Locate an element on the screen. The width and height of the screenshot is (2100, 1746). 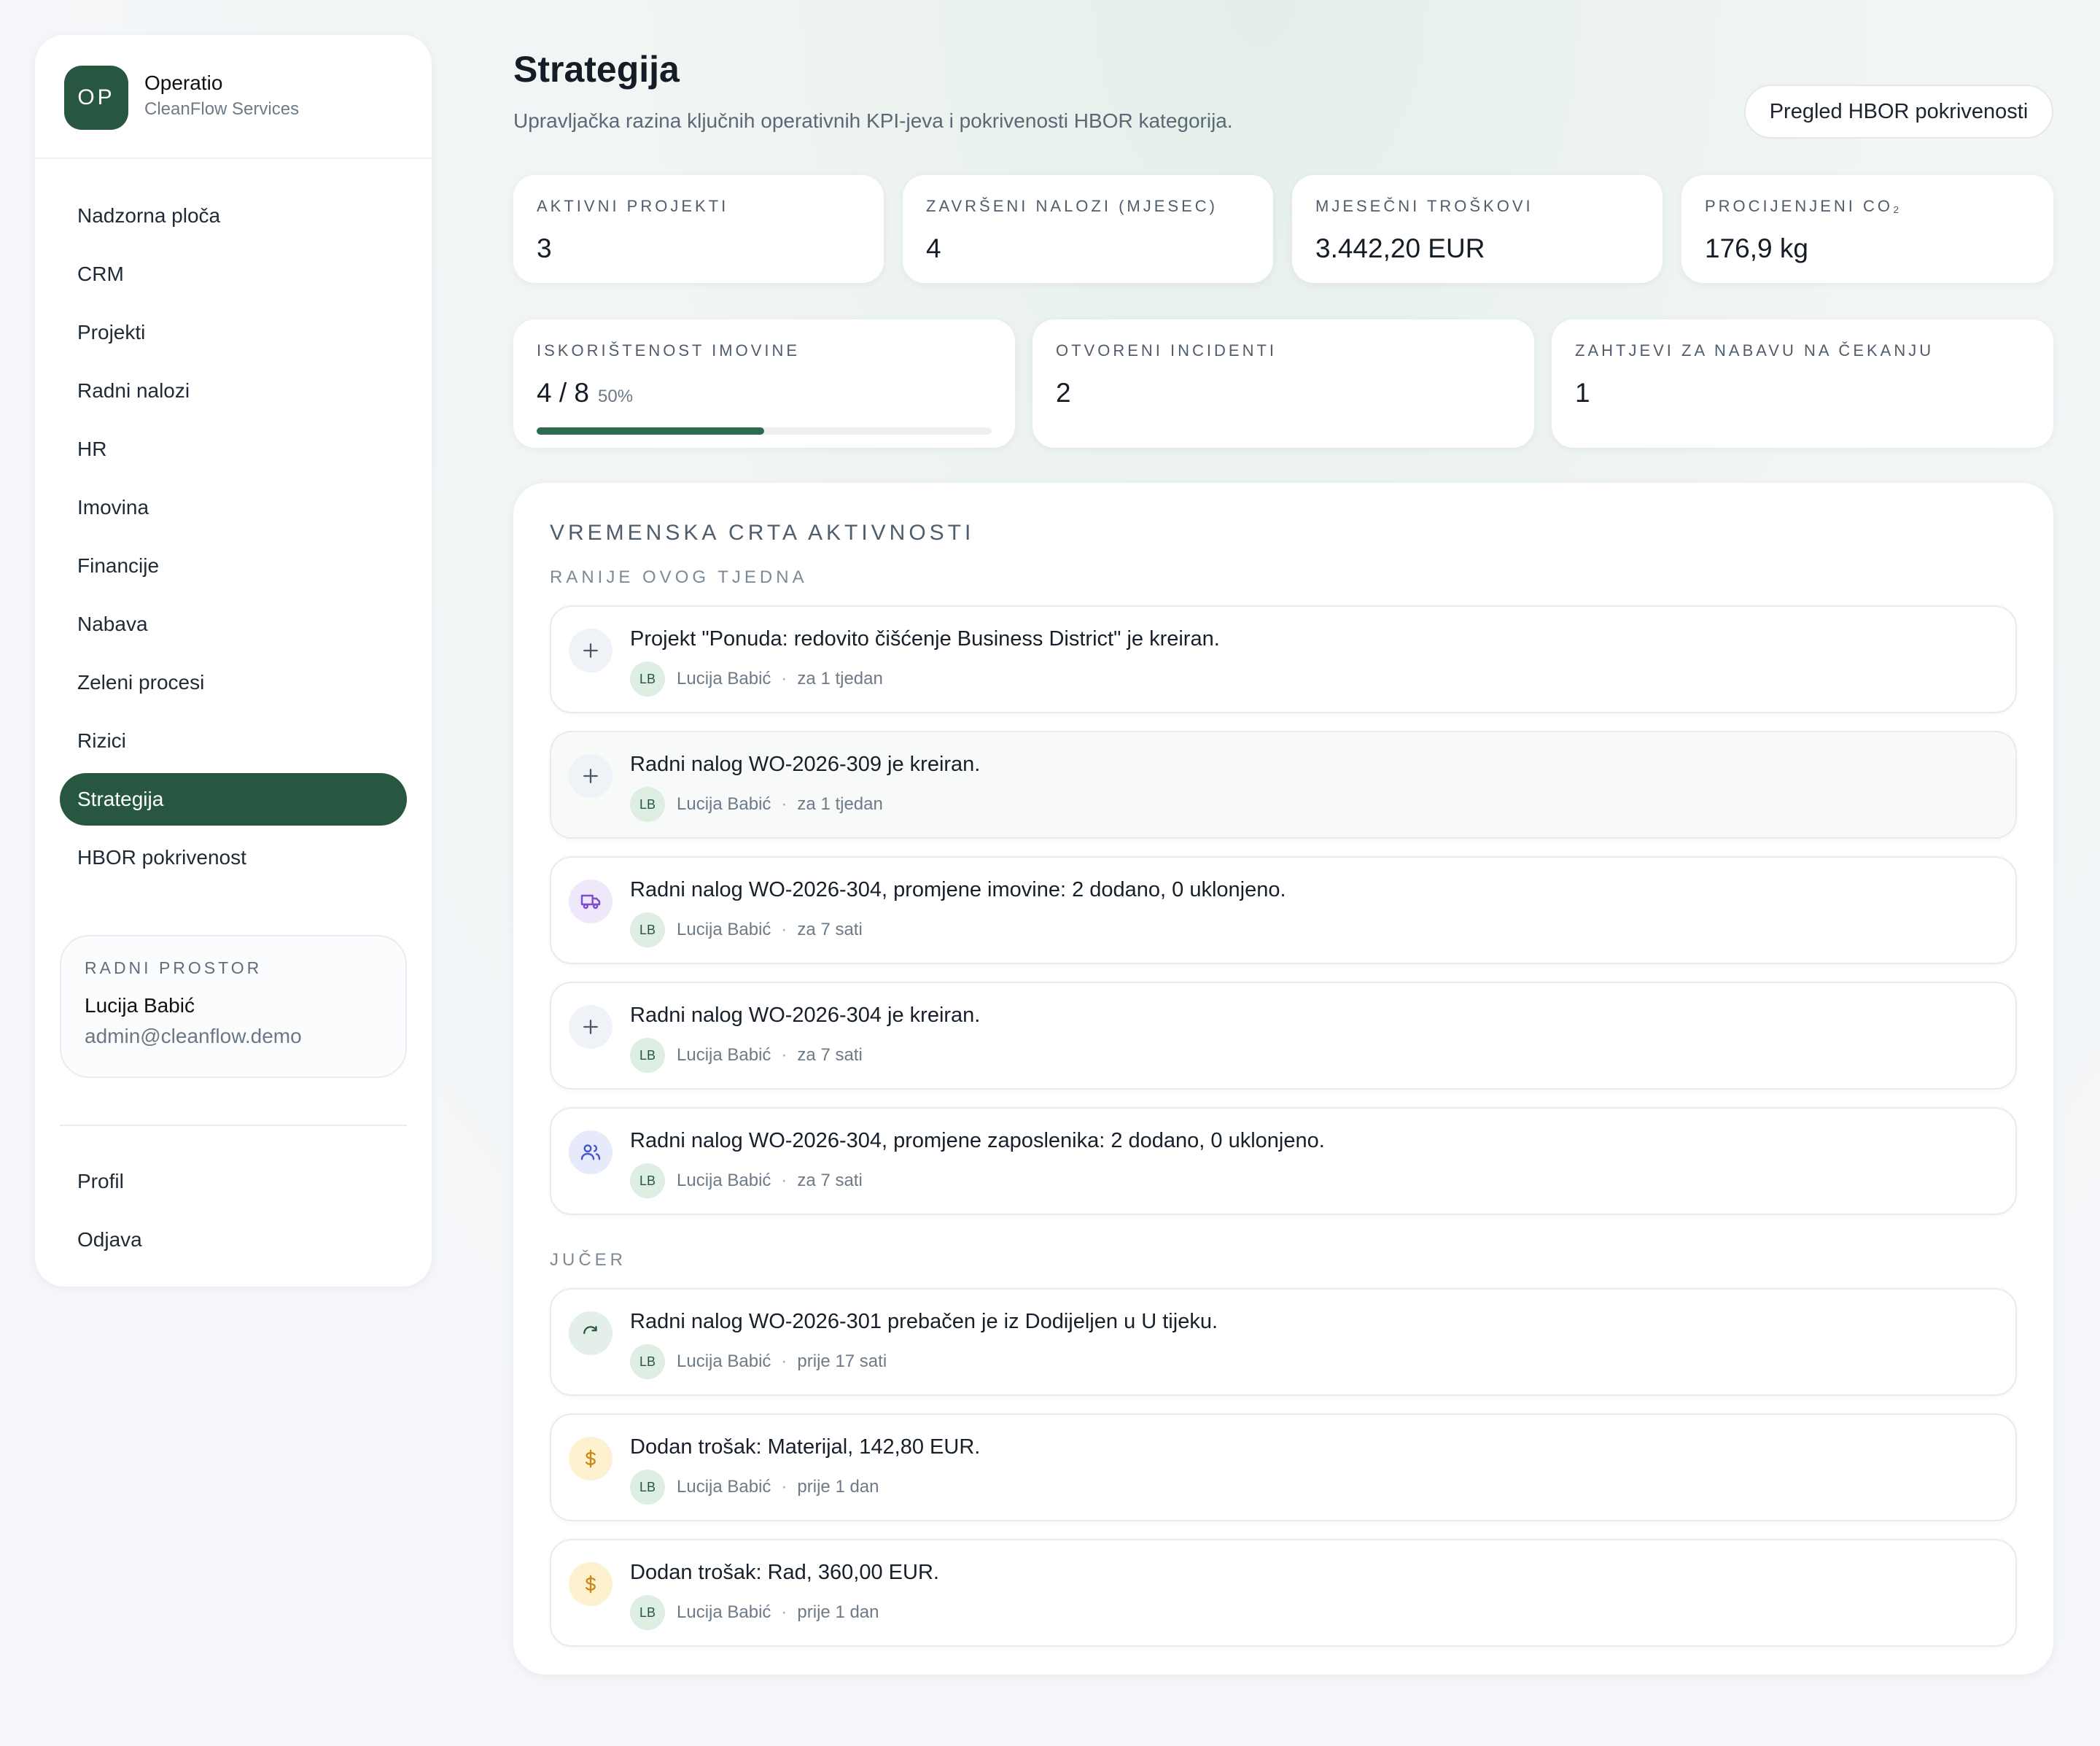
page-title: Strategija is located at coordinates (596, 69).